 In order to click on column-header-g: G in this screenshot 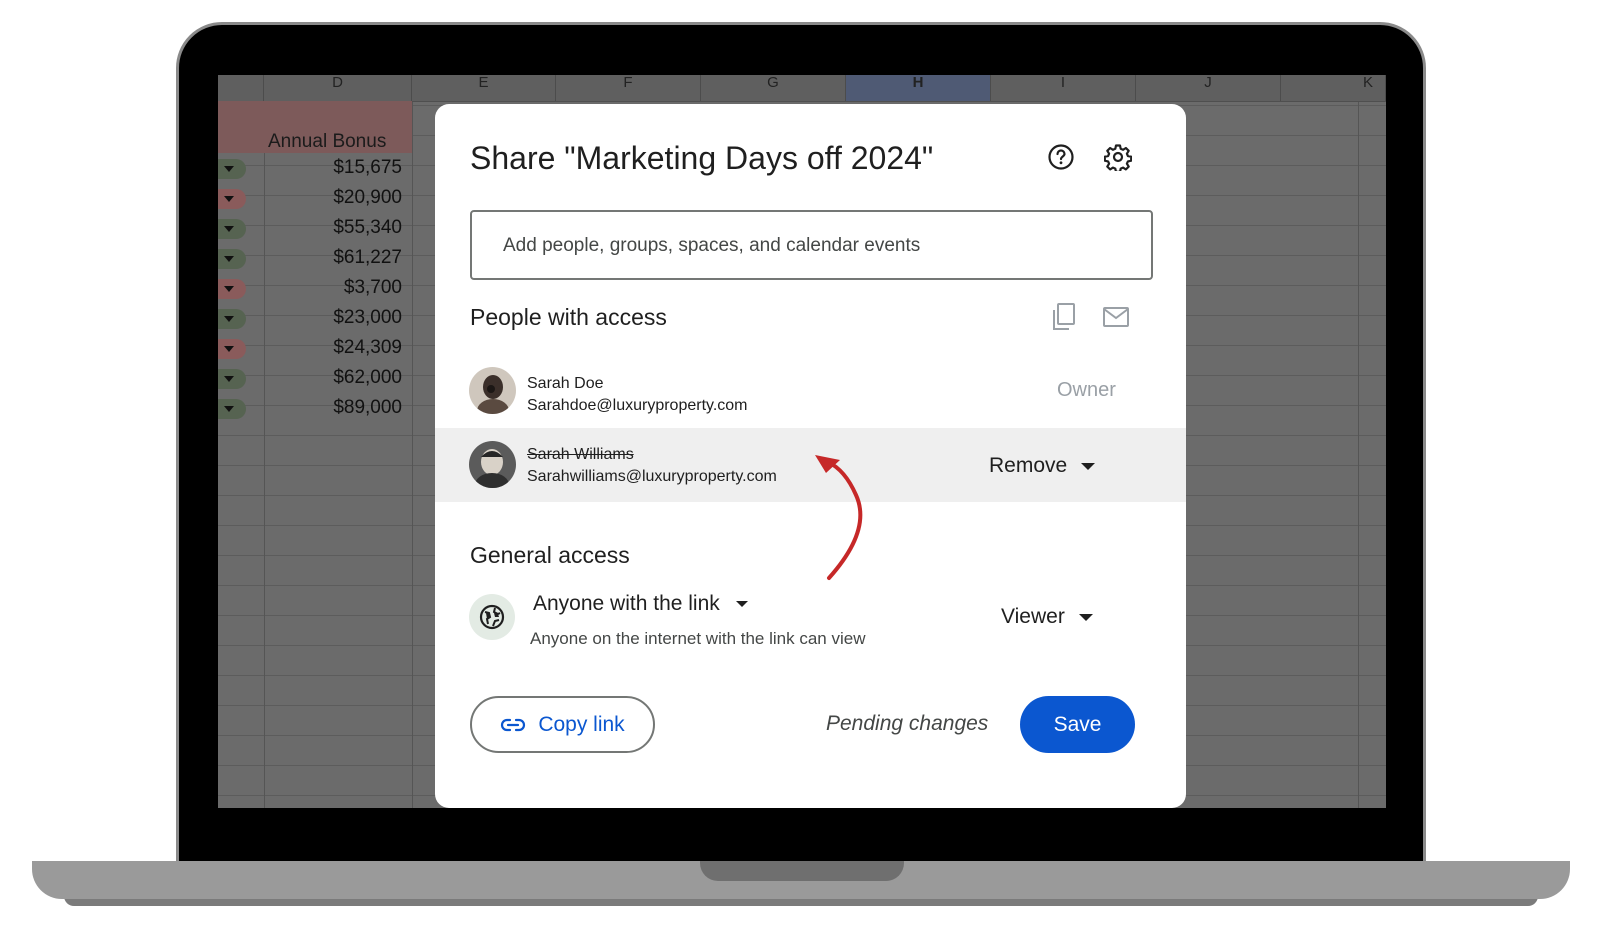, I will do `click(773, 88)`.